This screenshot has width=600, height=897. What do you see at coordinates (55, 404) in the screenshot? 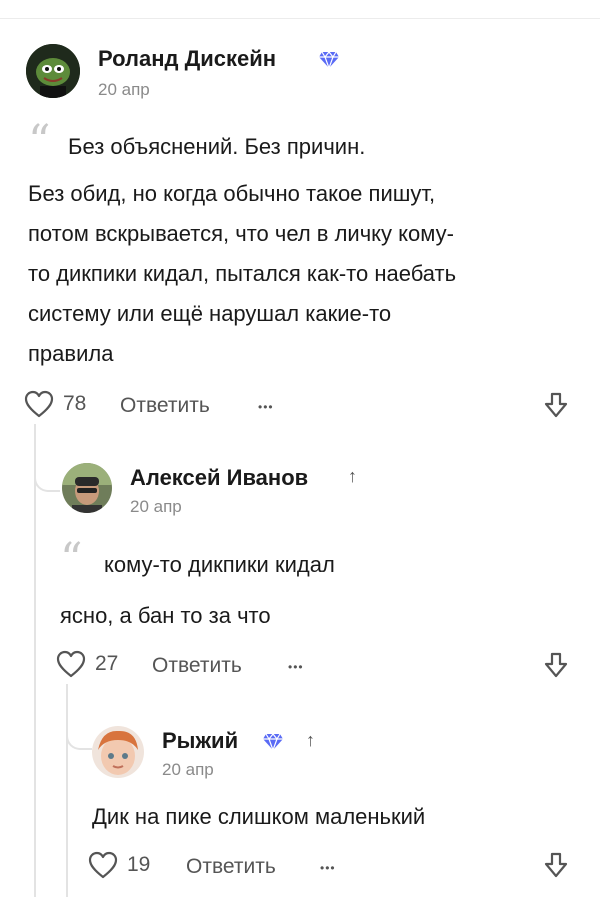
I see `like-button: 78` at bounding box center [55, 404].